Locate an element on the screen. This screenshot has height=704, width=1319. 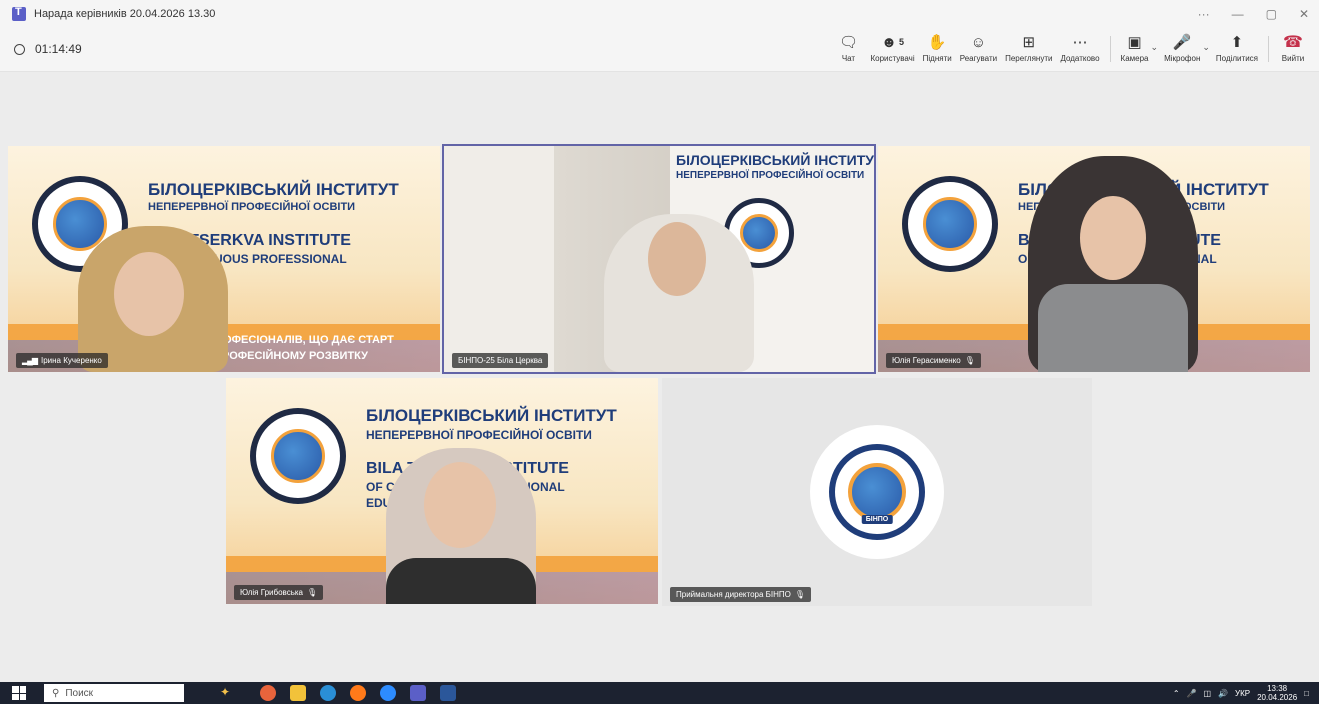
participant-nametag: Юлія Грибовська 🎙 is located at coordinates (279, 592).